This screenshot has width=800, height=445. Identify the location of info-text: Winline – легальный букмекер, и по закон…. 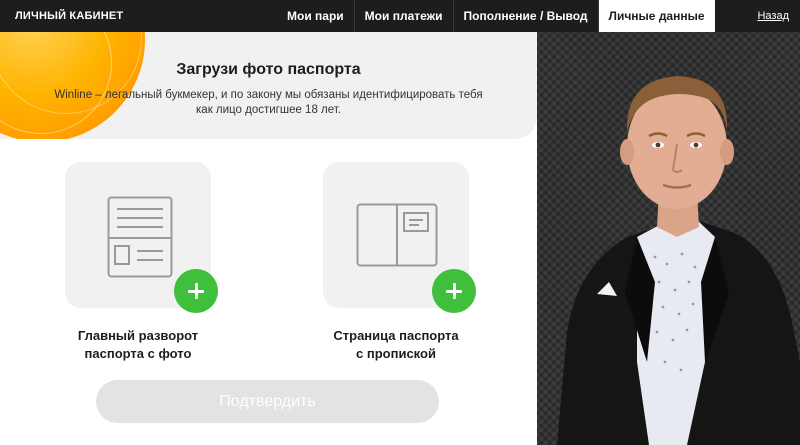
(268, 102).